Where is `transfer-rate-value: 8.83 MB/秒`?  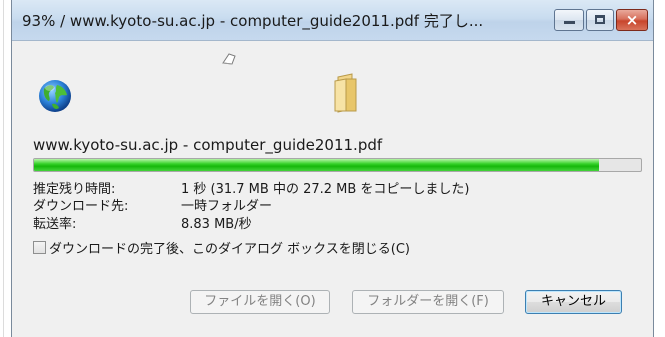 transfer-rate-value: 8.83 MB/秒 is located at coordinates (216, 224).